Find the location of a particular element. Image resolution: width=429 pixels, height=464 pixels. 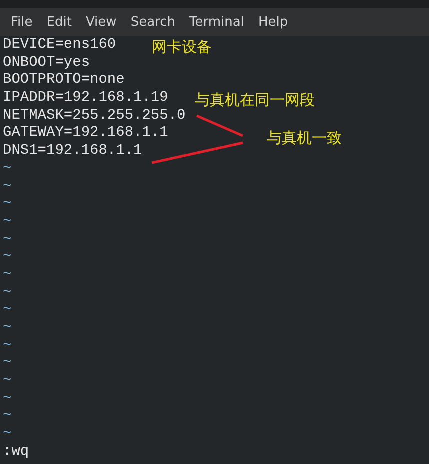

menu-item: File is located at coordinates (22, 22).